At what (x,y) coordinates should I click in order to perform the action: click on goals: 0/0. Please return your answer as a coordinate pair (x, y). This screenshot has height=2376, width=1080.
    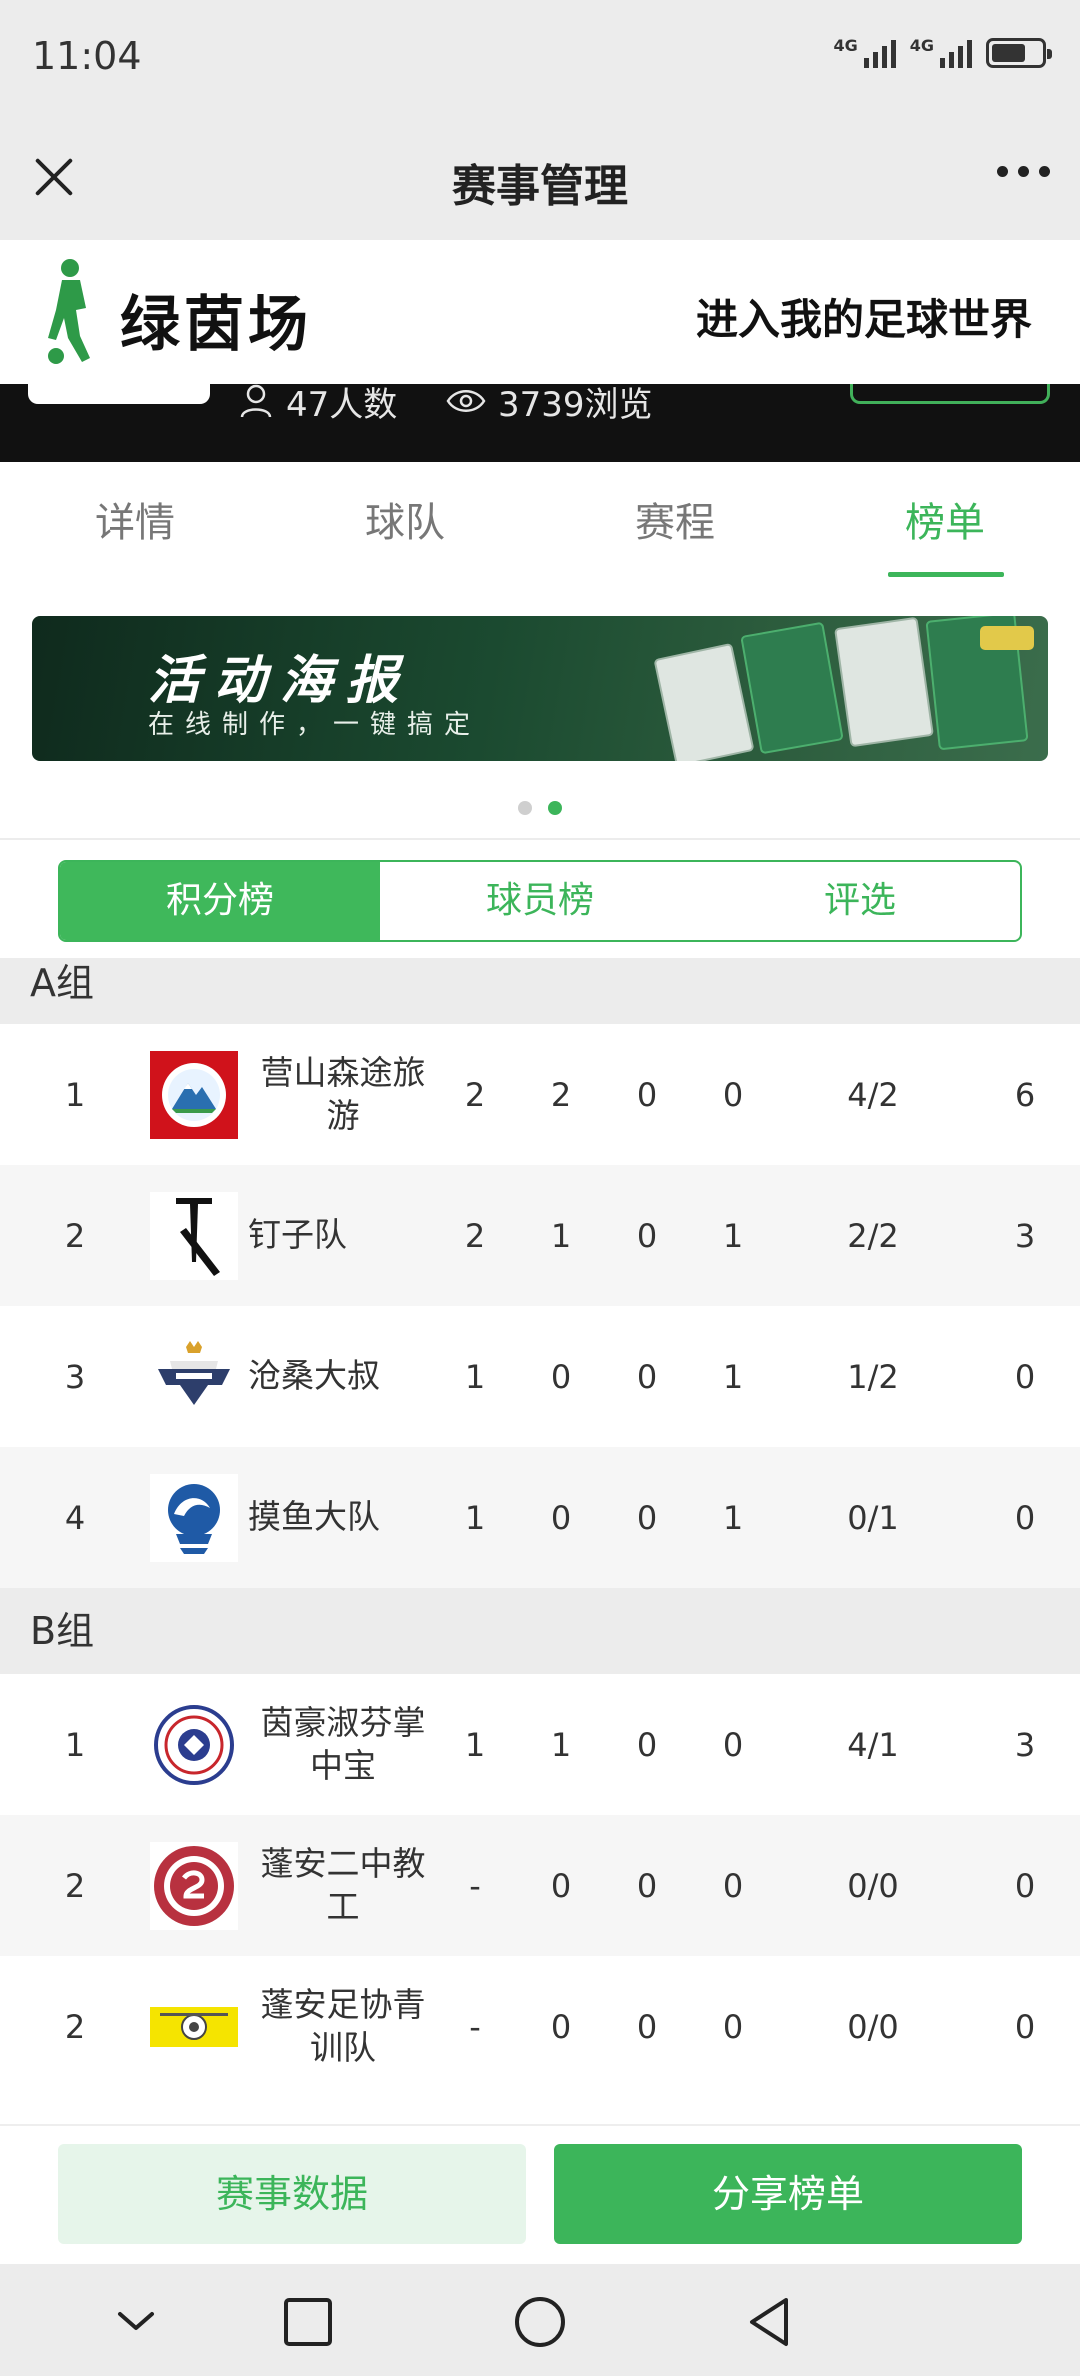
    Looking at the image, I should click on (873, 2026).